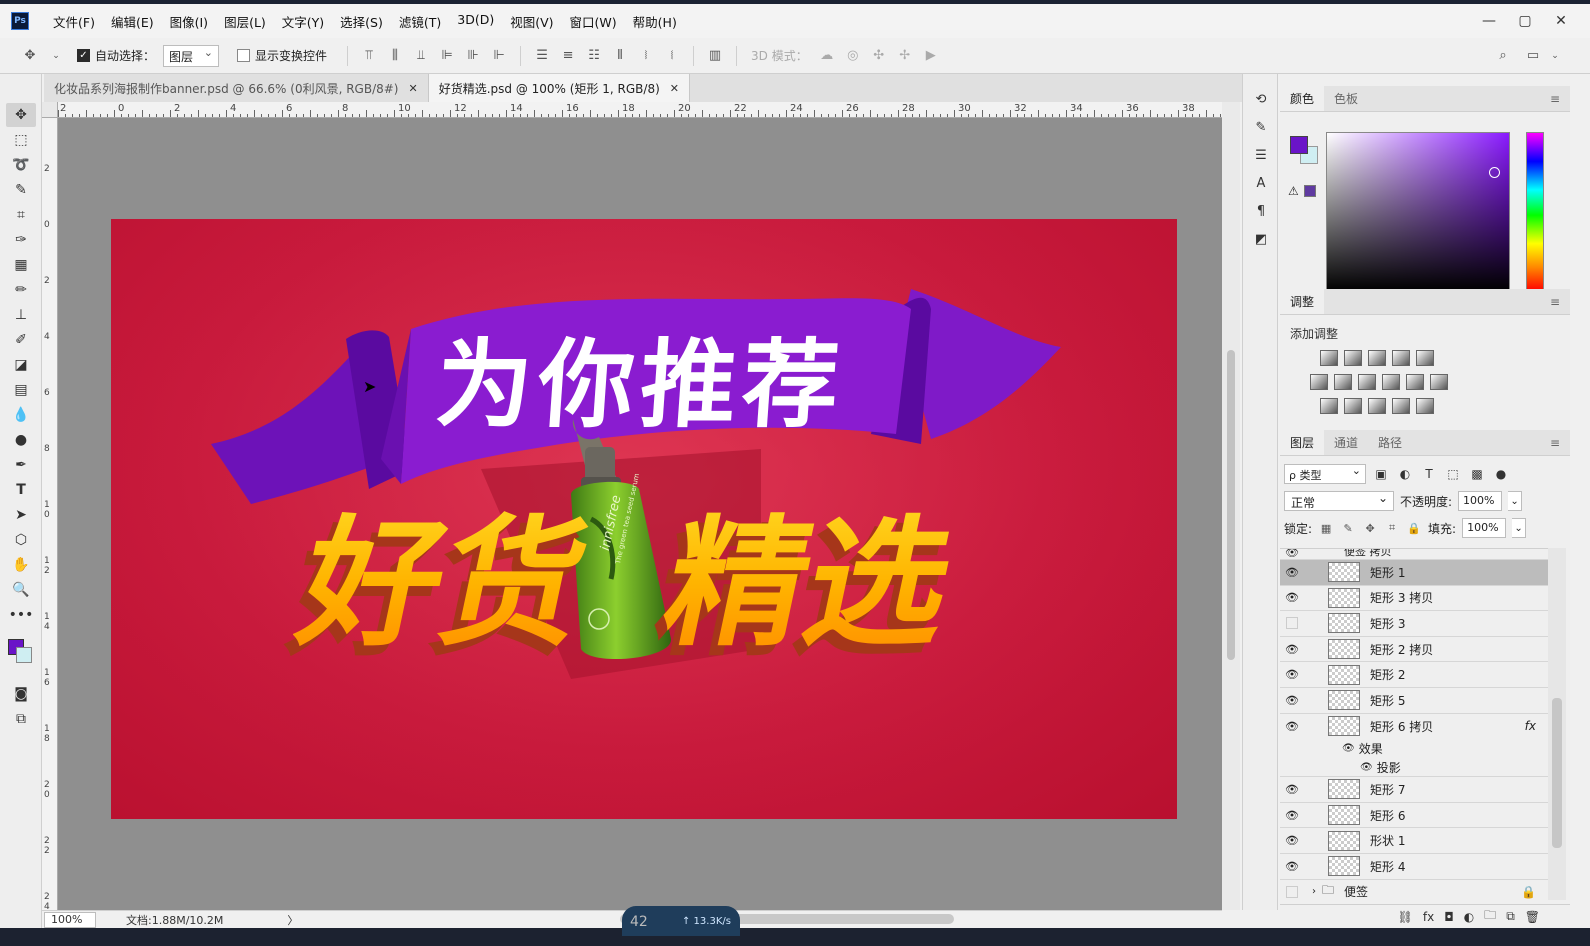 Image resolution: width=1590 pixels, height=946 pixels. I want to click on photo-filter-icon, so click(1391, 382).